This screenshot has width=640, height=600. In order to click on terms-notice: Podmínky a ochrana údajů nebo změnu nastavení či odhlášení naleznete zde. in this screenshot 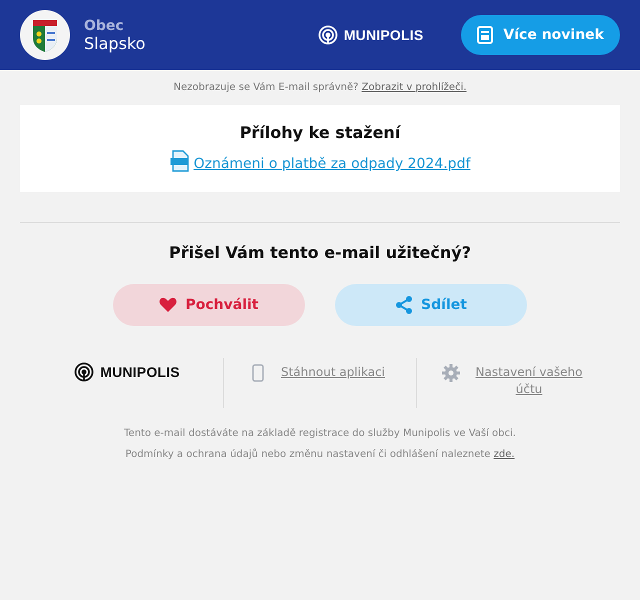, I will do `click(320, 454)`.